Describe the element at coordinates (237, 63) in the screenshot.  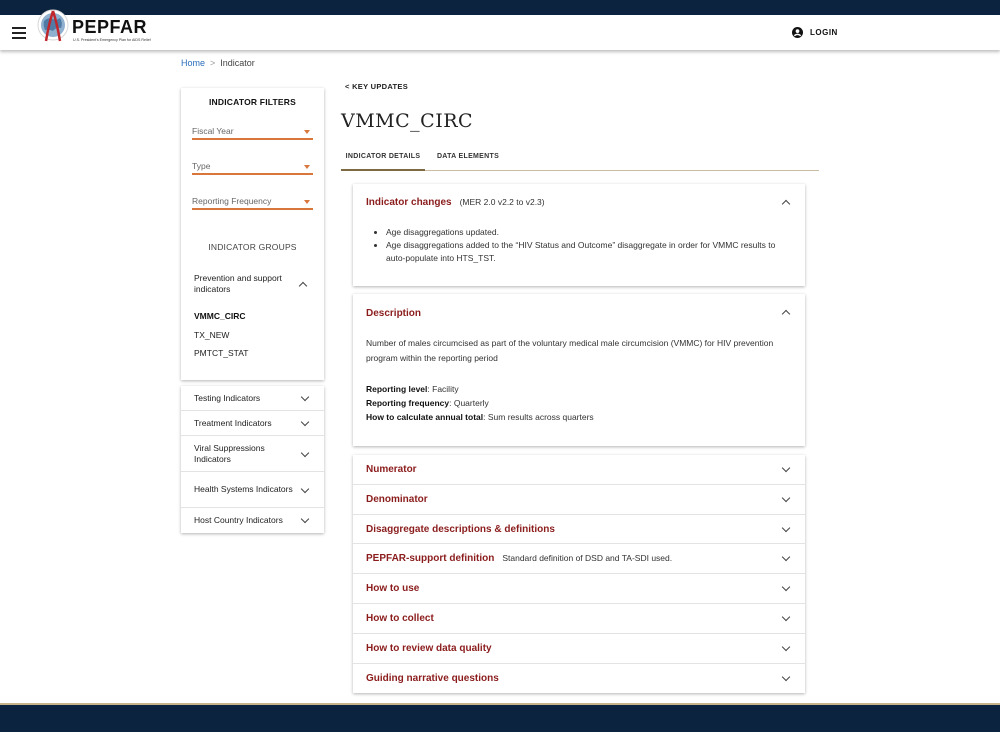
I see `breadcrumb-current: Indicator` at that location.